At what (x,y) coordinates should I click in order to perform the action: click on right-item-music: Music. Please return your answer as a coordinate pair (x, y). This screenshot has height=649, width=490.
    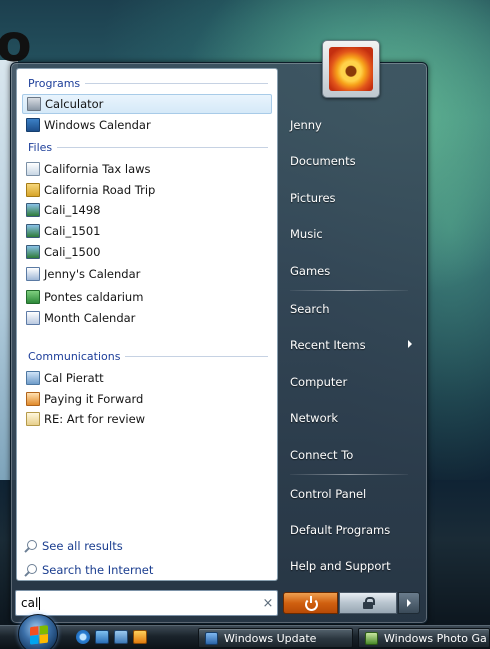
    Looking at the image, I should click on (352, 234).